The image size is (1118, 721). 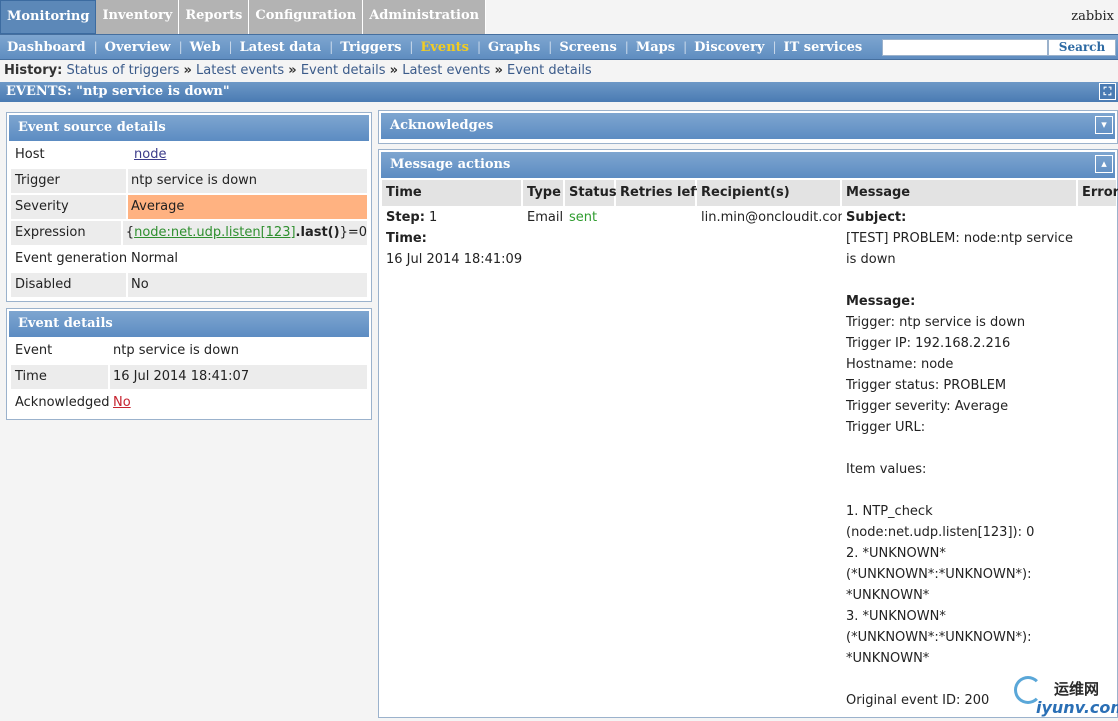 What do you see at coordinates (1099, 217) in the screenshot?
I see `error-value` at bounding box center [1099, 217].